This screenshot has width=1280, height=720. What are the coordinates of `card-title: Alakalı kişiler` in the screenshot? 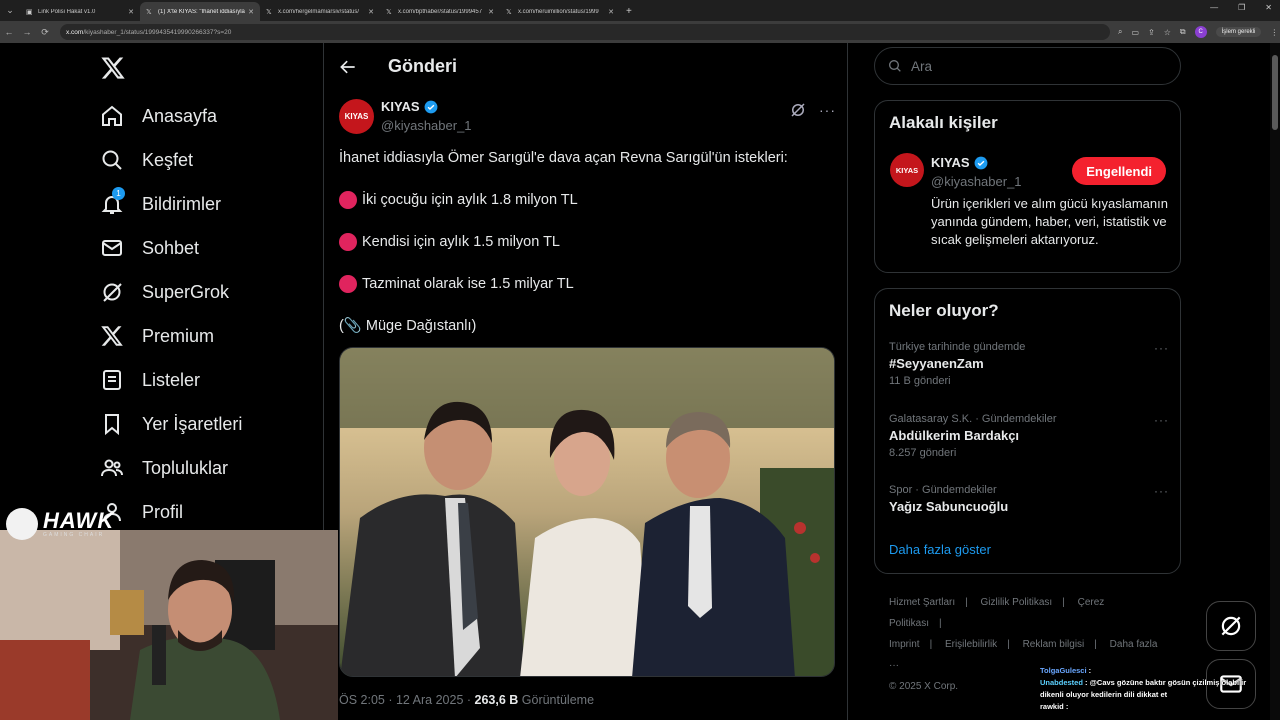 It's located at (943, 122).